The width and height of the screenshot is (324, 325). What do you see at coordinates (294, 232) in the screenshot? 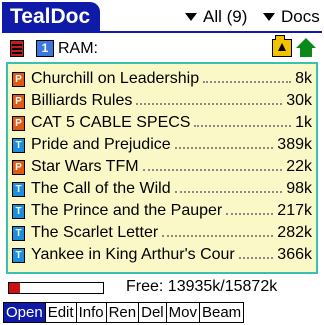
I see `document-size: 282k` at bounding box center [294, 232].